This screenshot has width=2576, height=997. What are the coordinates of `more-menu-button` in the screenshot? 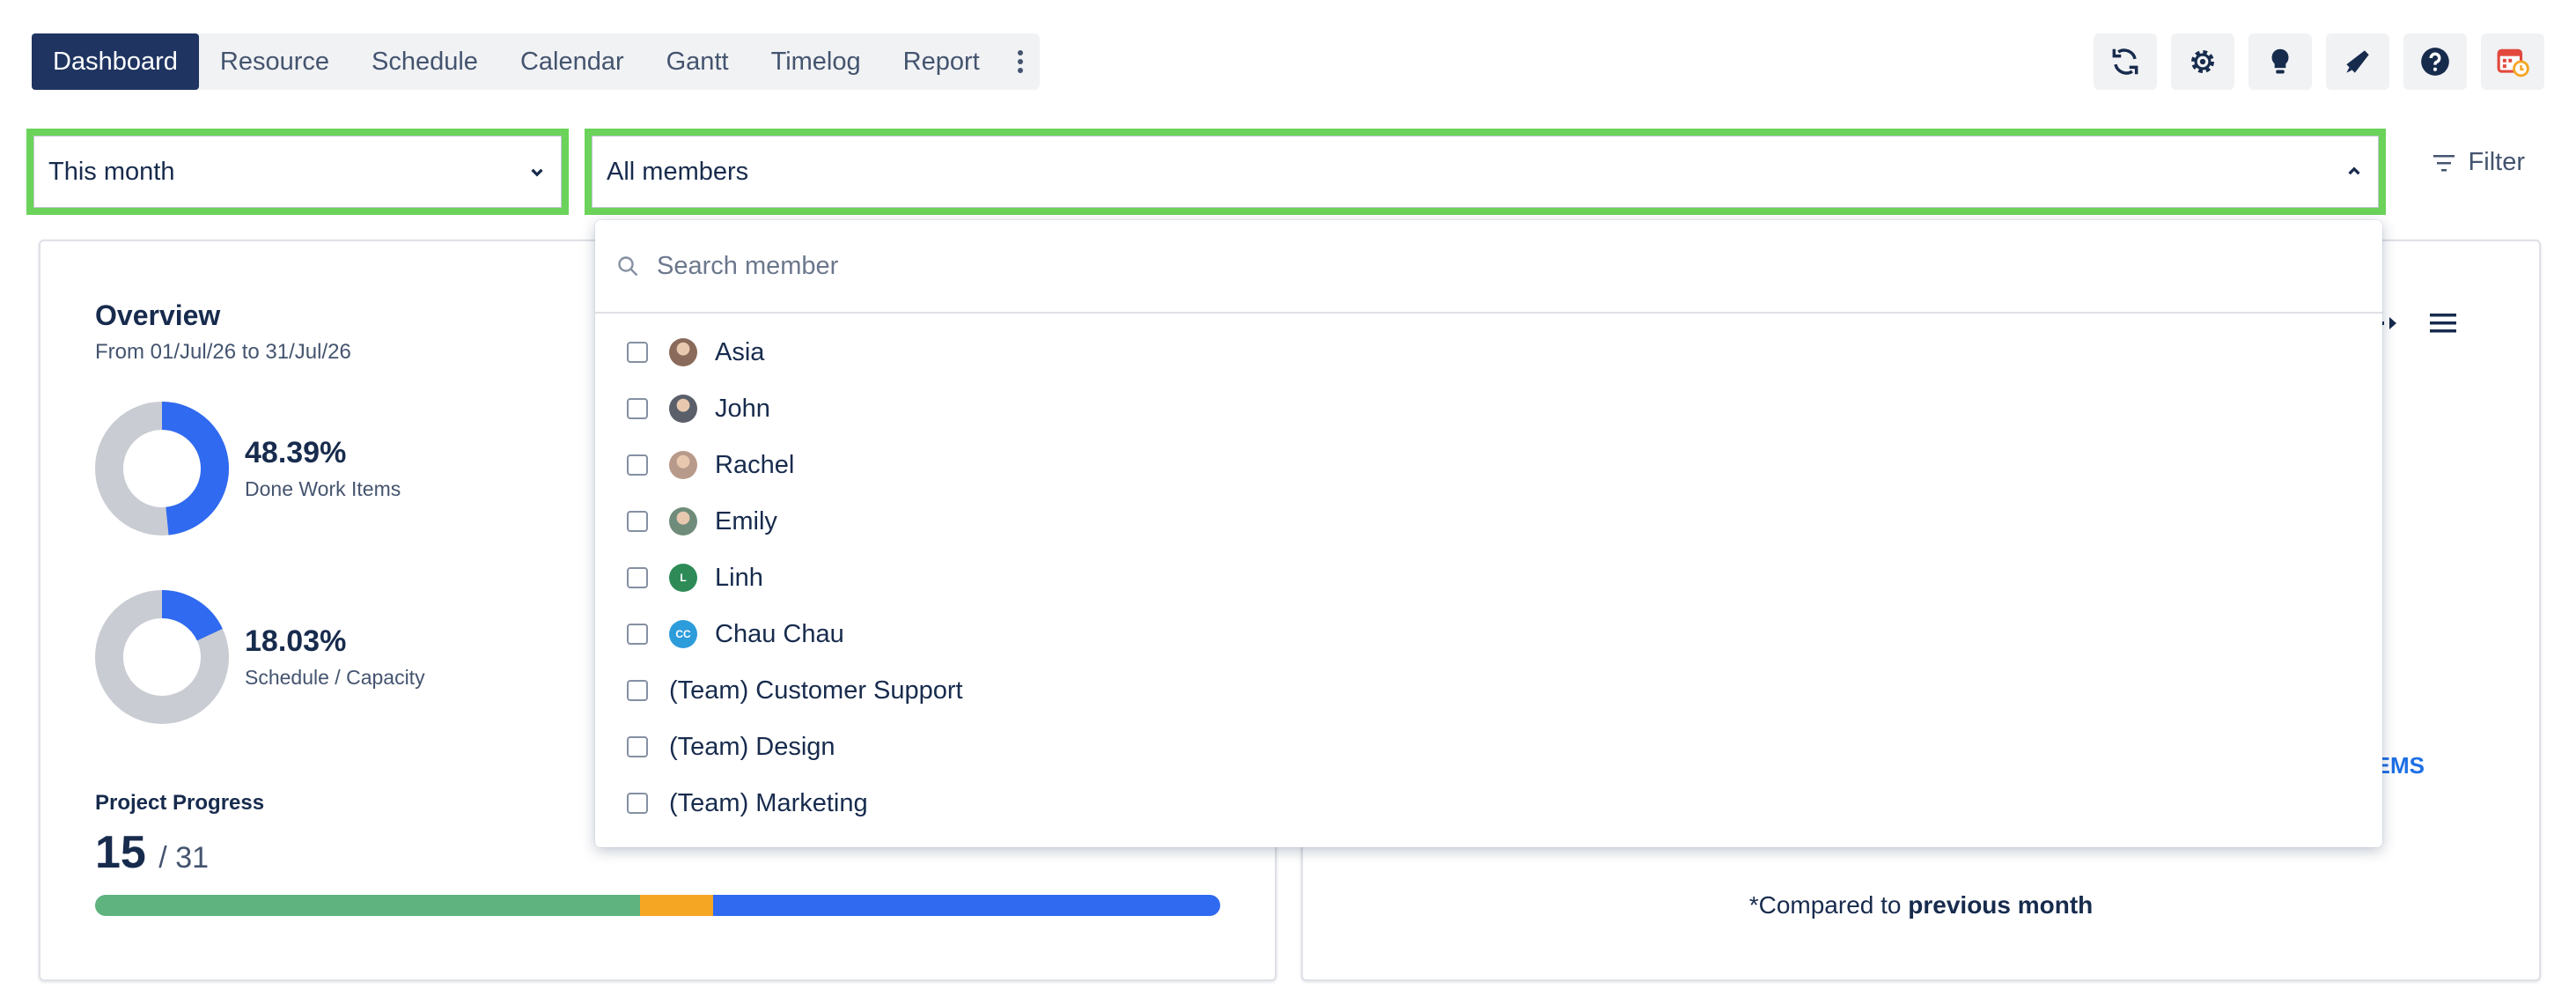 It's located at (1021, 61).